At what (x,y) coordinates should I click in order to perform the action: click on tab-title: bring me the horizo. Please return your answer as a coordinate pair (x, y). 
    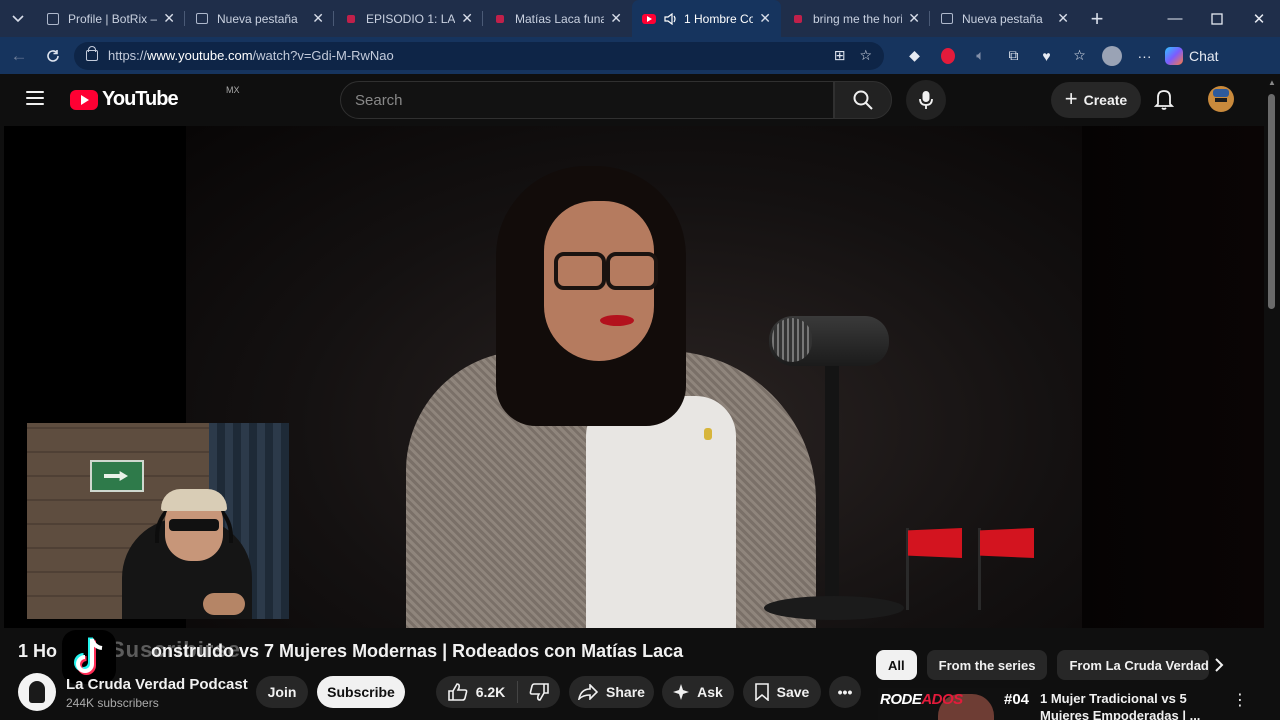
    Looking at the image, I should click on (857, 18).